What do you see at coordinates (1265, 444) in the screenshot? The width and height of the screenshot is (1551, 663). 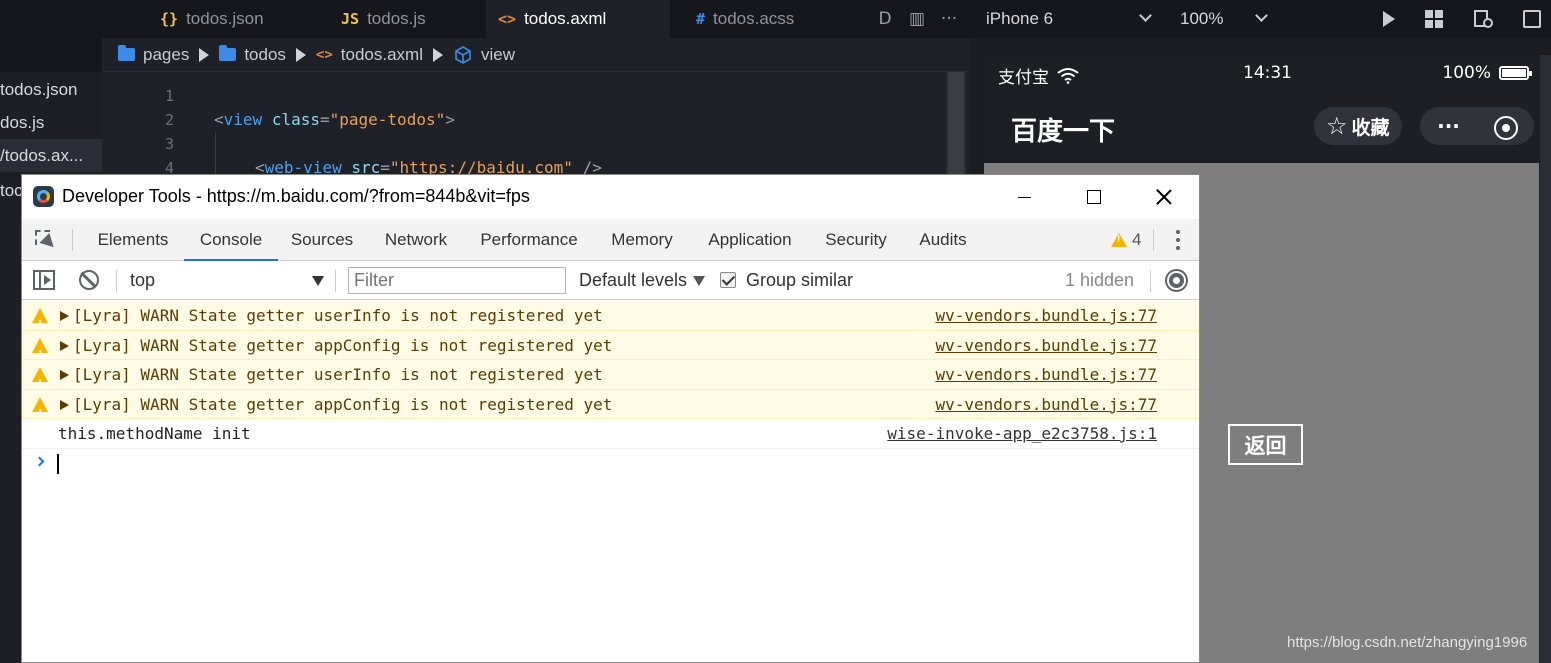 I see `back-button: 返回` at bounding box center [1265, 444].